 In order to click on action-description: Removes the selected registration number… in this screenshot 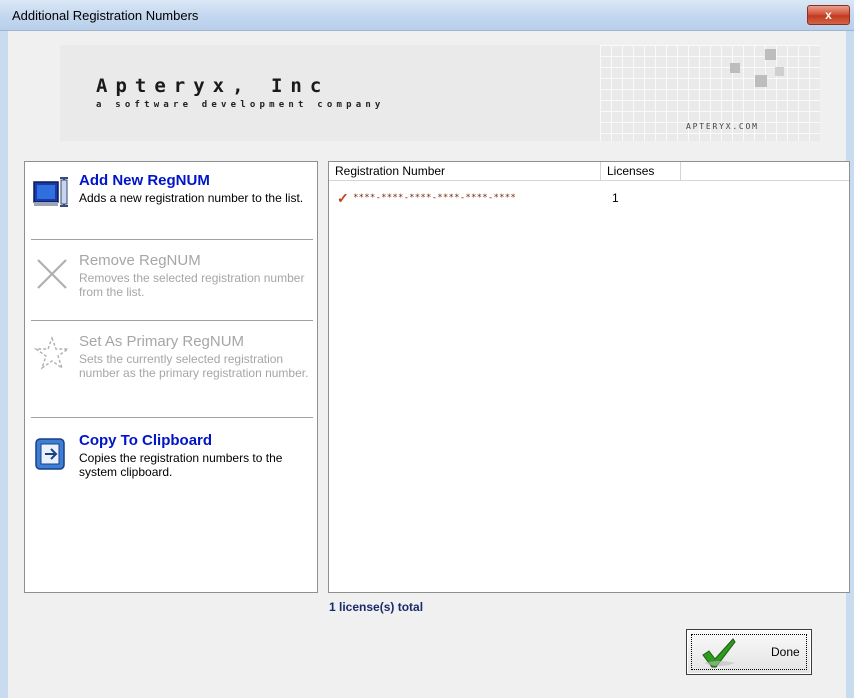, I will do `click(192, 285)`.